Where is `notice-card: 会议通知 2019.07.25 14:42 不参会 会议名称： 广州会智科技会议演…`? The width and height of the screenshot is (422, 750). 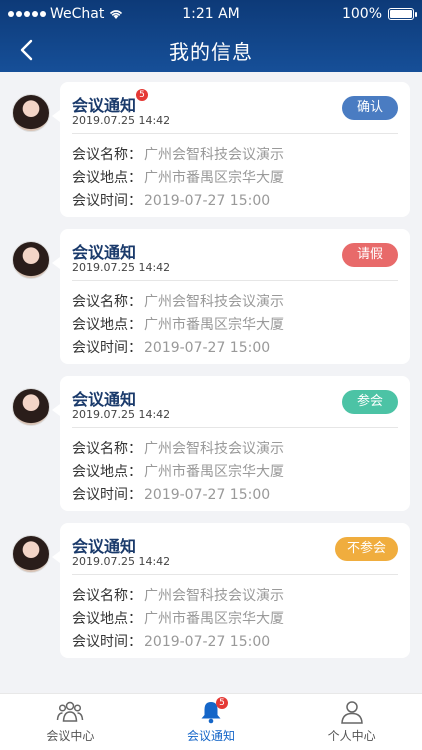
notice-card: 会议通知 2019.07.25 14:42 不参会 会议名称： 广州会智科技会议演… is located at coordinates (235, 590).